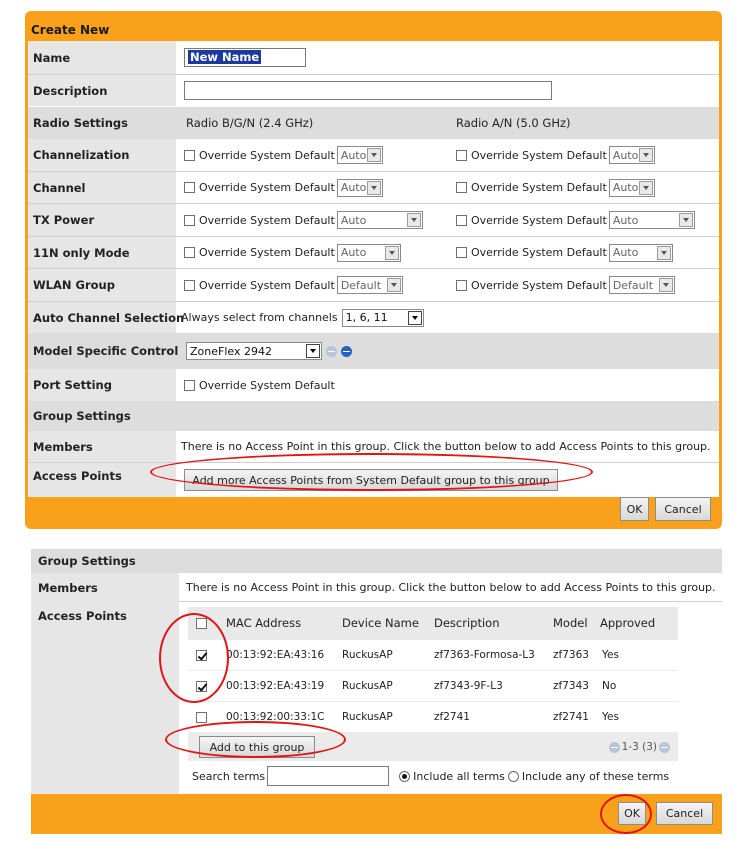  What do you see at coordinates (641, 285) in the screenshot?
I see `wlan-group-an-select: Default` at bounding box center [641, 285].